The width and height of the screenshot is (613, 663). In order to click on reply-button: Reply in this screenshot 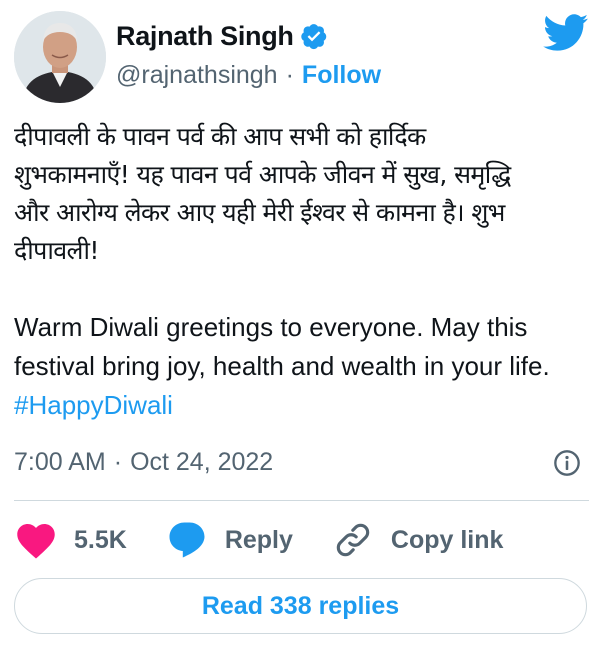, I will do `click(229, 540)`.